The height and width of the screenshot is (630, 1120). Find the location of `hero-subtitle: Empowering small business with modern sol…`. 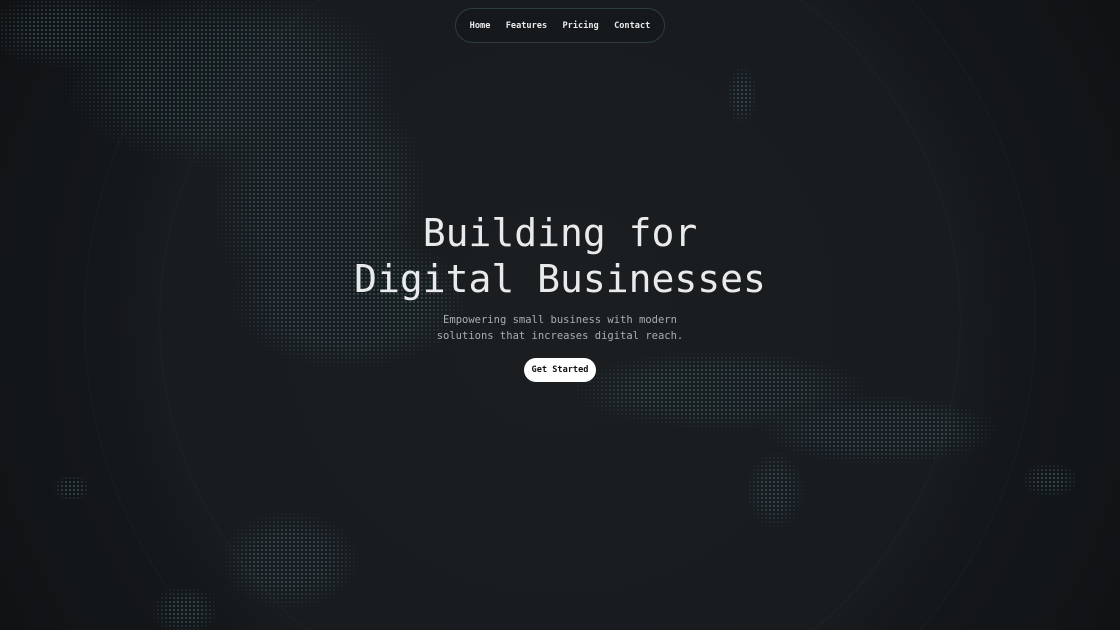

hero-subtitle: Empowering small business with modern sol… is located at coordinates (560, 328).